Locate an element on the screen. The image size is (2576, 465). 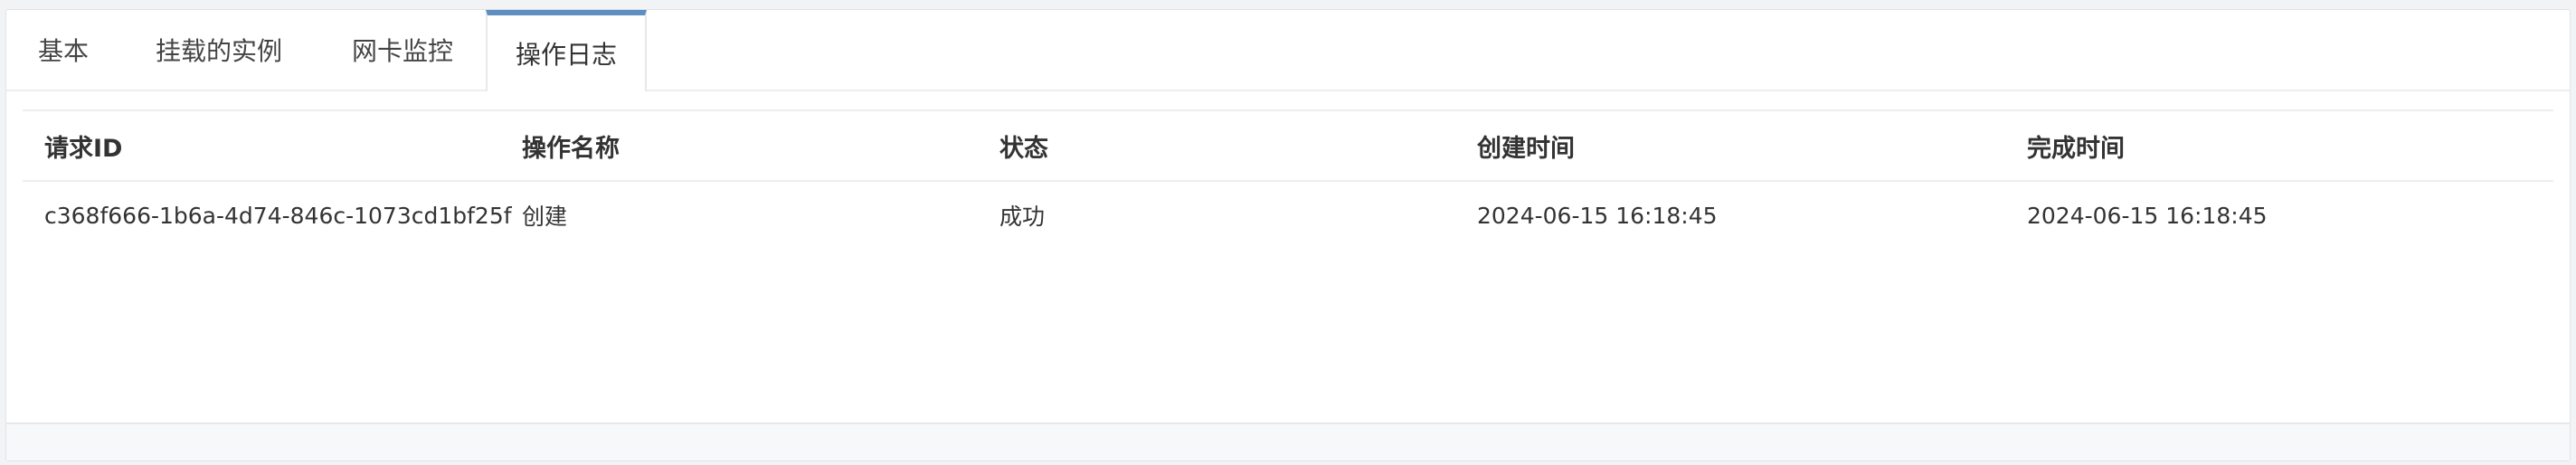
cell-status: 成功 is located at coordinates (1023, 217).